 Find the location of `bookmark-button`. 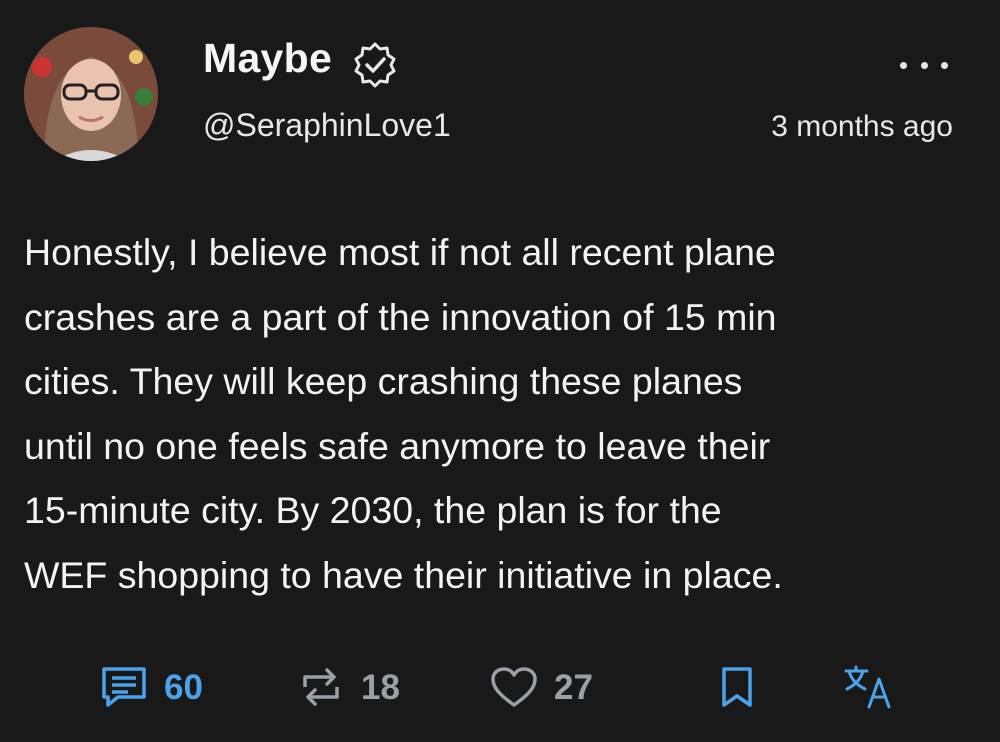

bookmark-button is located at coordinates (737, 687).